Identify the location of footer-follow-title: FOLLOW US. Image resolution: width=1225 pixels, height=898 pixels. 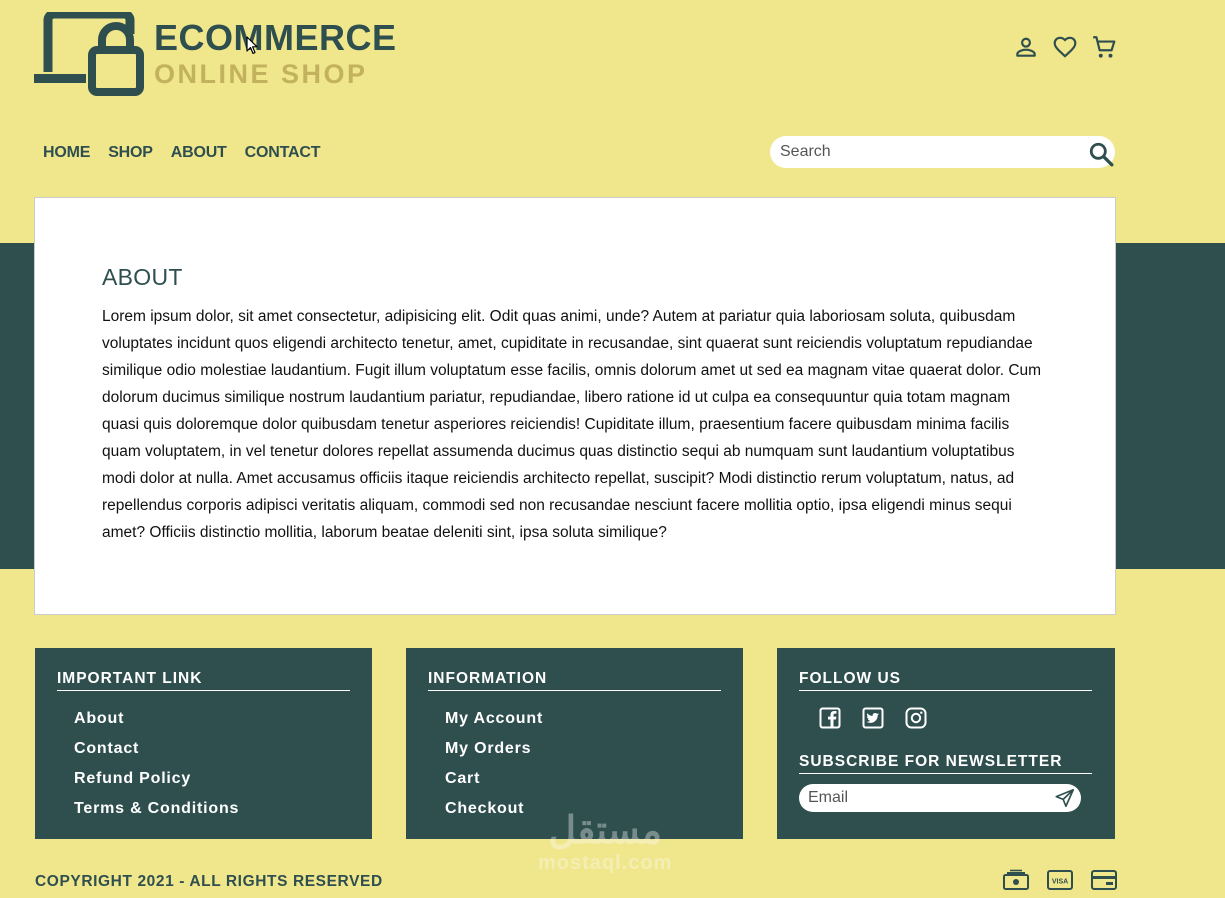
(945, 680).